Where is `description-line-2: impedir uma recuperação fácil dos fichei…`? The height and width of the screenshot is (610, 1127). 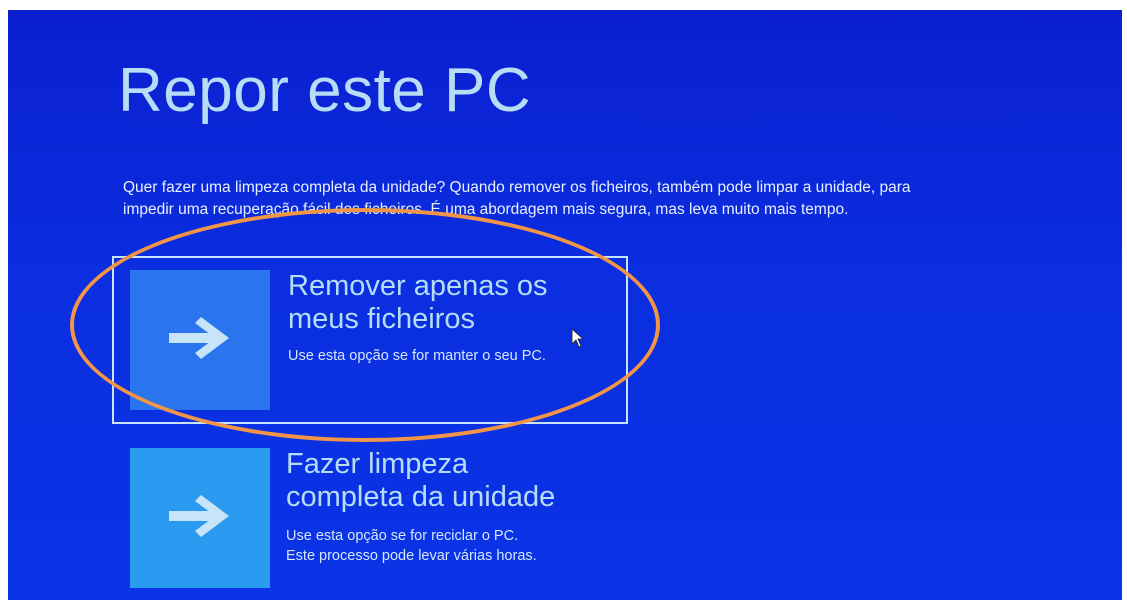 description-line-2: impedir uma recuperação fácil dos fichei… is located at coordinates (486, 209).